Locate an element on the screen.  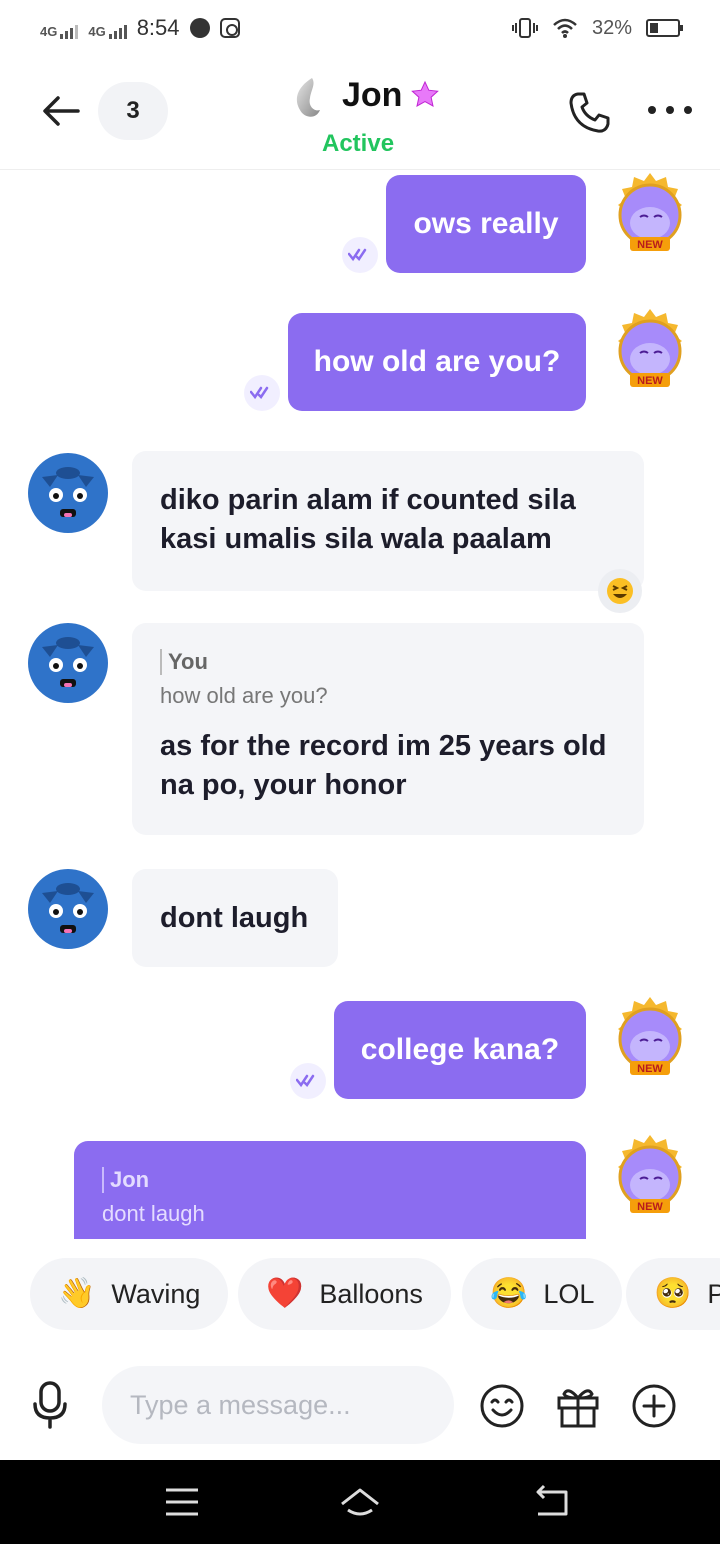
home-icon is located at coordinates (360, 1502).